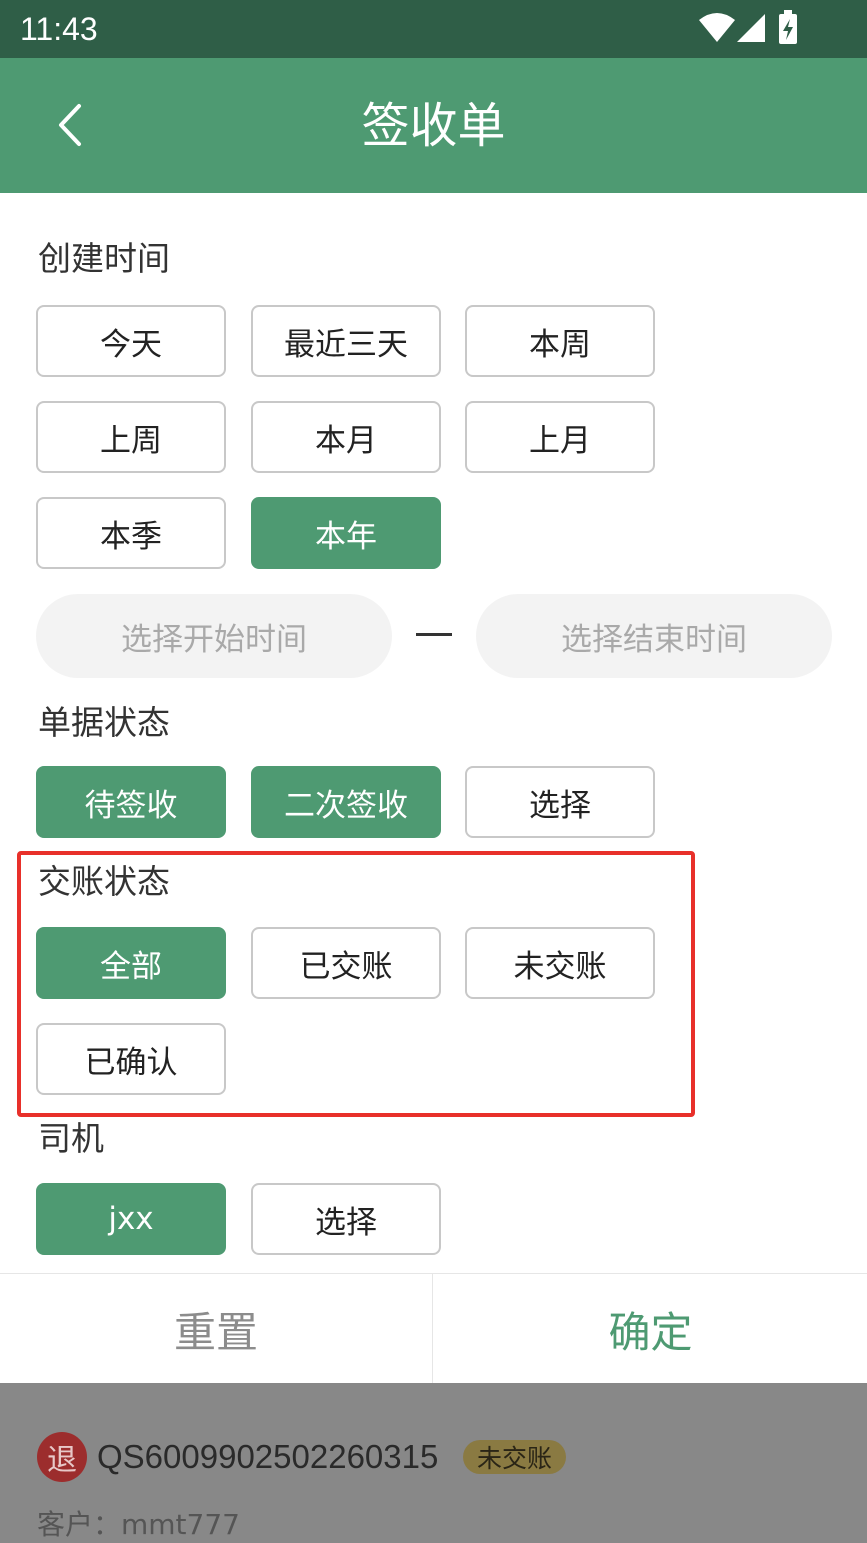 The height and width of the screenshot is (1543, 867). I want to click on chip-second-sign: 二次签收, so click(346, 802).